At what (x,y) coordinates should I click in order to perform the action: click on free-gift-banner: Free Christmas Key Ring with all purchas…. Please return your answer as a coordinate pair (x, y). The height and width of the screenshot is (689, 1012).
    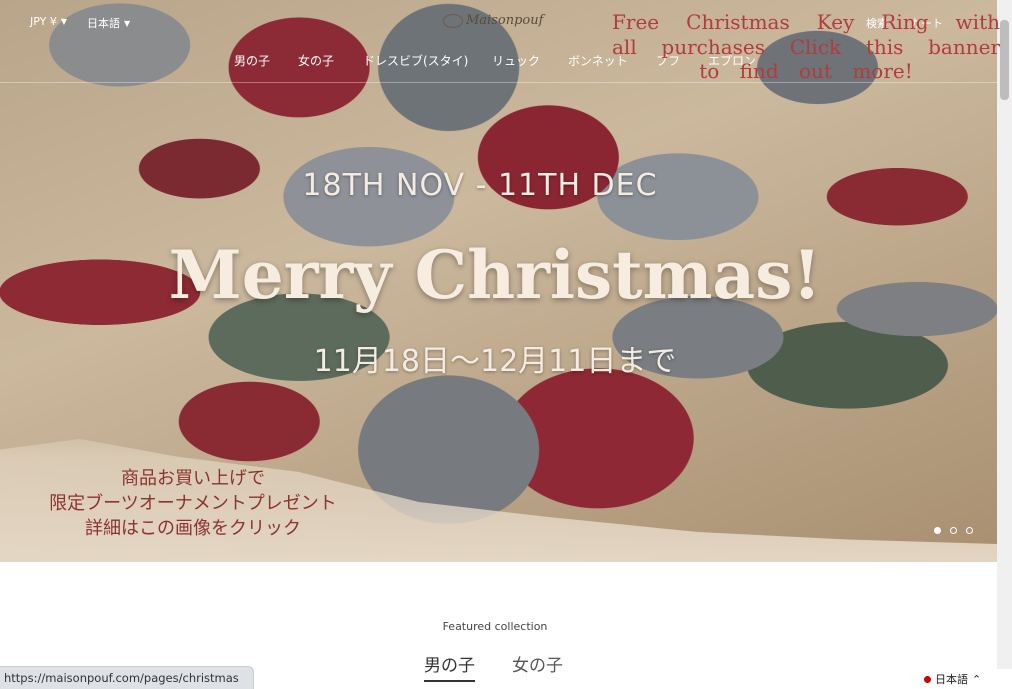
    Looking at the image, I should click on (806, 47).